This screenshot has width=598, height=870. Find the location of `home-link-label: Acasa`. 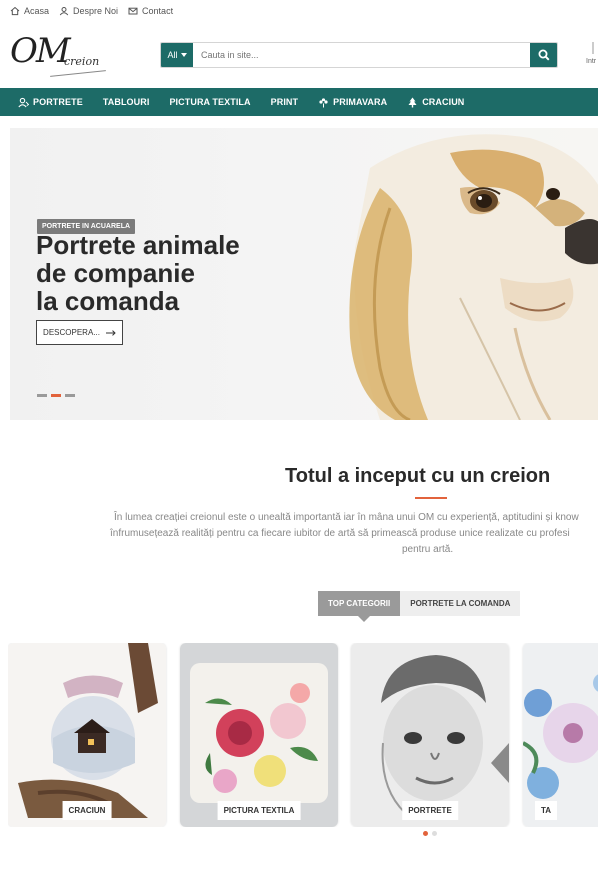

home-link-label: Acasa is located at coordinates (37, 11).